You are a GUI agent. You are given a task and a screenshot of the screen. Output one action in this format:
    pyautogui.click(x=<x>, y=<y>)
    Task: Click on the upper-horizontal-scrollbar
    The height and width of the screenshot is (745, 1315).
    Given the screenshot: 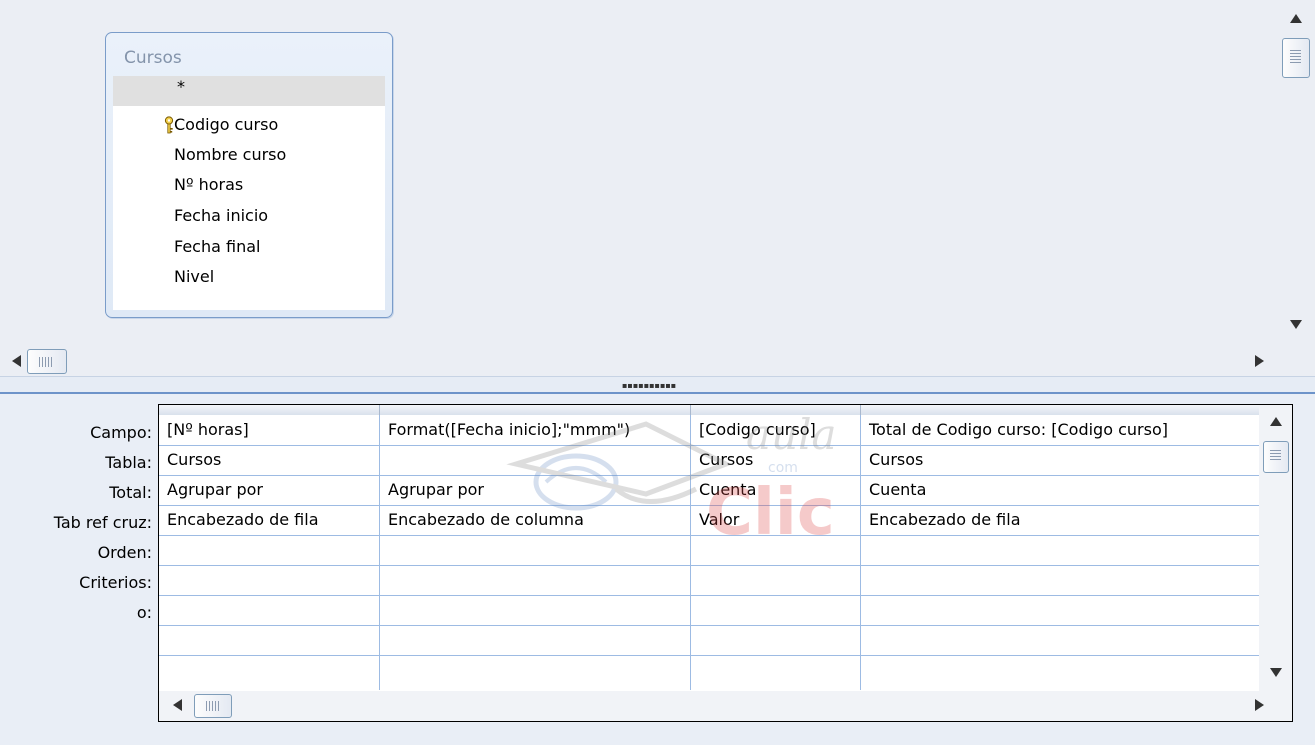 What is the action you would take?
    pyautogui.click(x=638, y=361)
    